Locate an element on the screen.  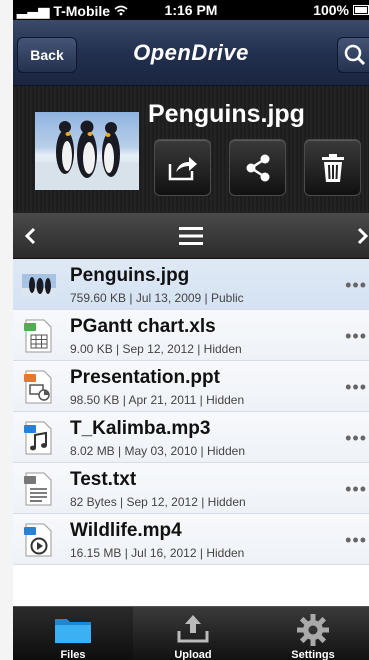
tab-files: Files is located at coordinates (73, 633).